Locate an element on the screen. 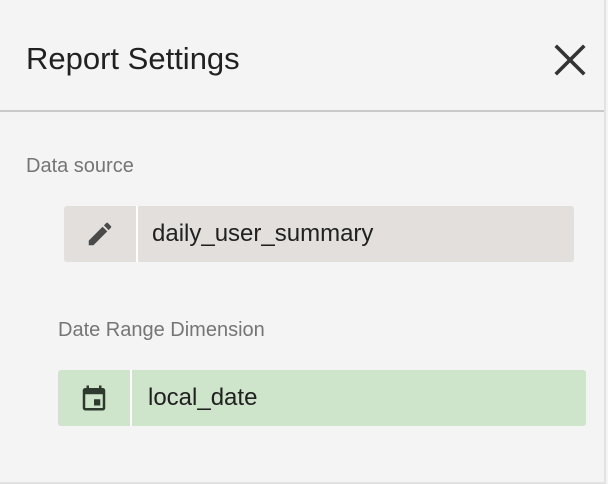 The image size is (608, 484). data-source-label: Data source is located at coordinates (80, 166).